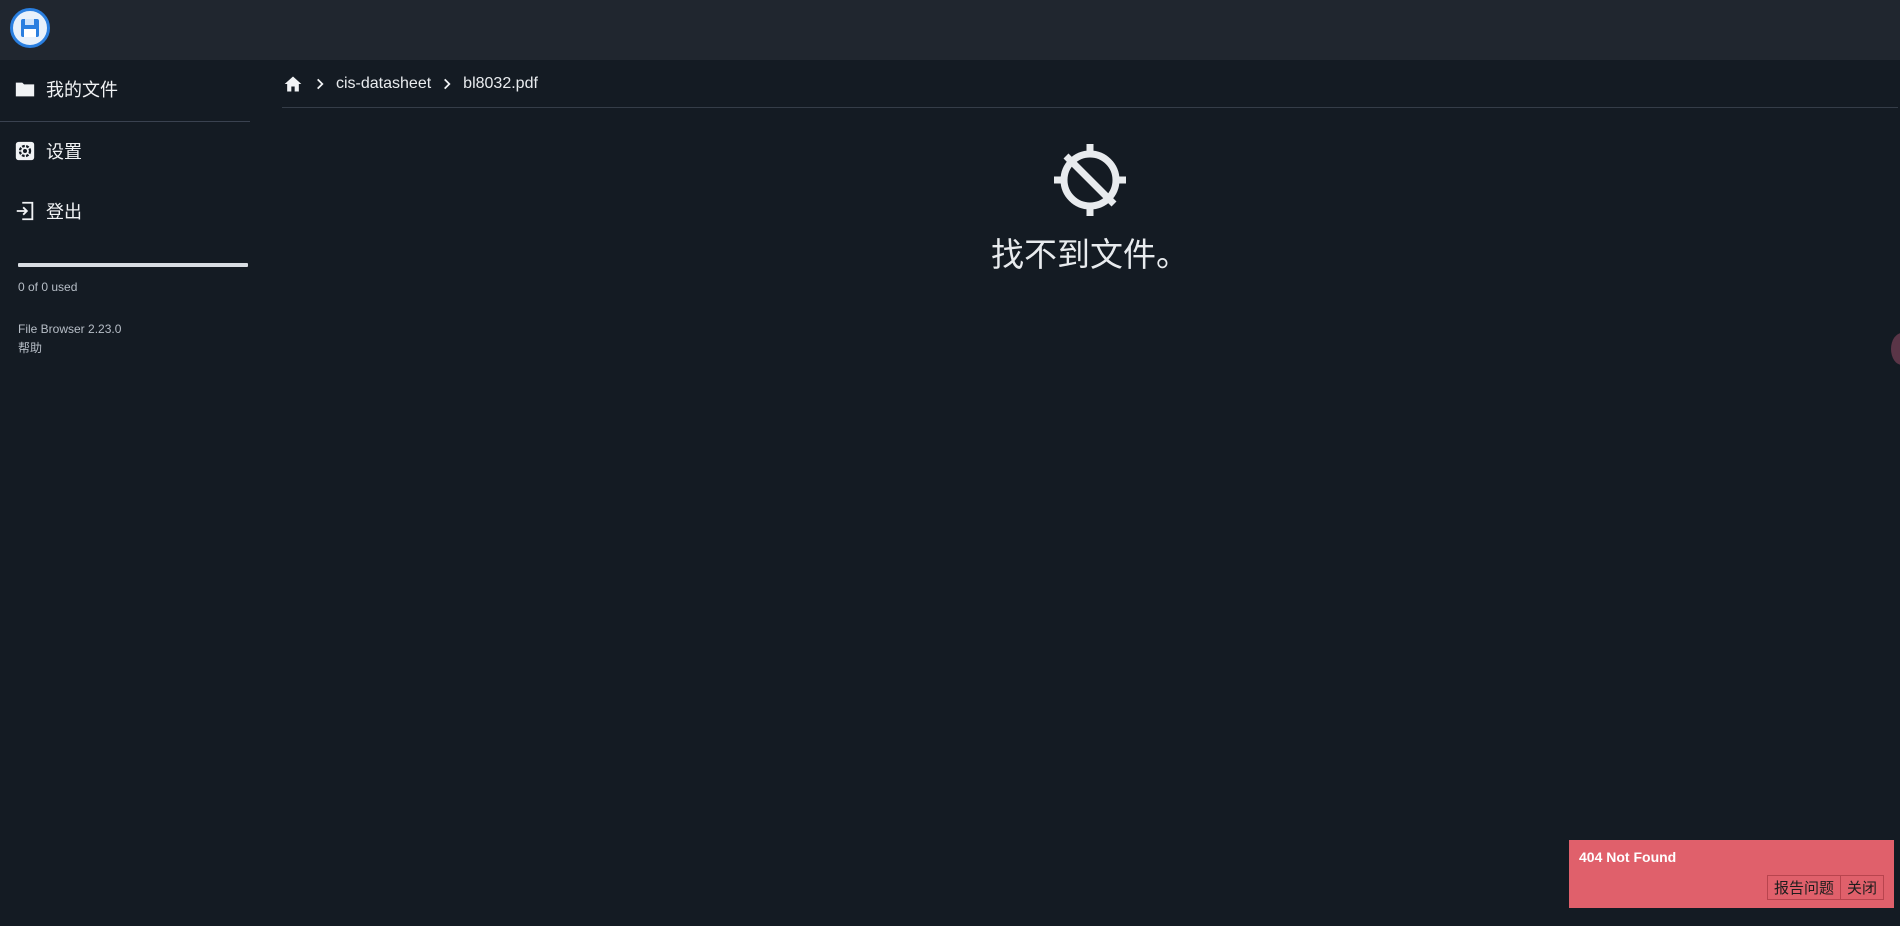 This screenshot has height=926, width=1900. Describe the element at coordinates (1803, 887) in the screenshot. I see `report-issue-button: 报告问题` at that location.